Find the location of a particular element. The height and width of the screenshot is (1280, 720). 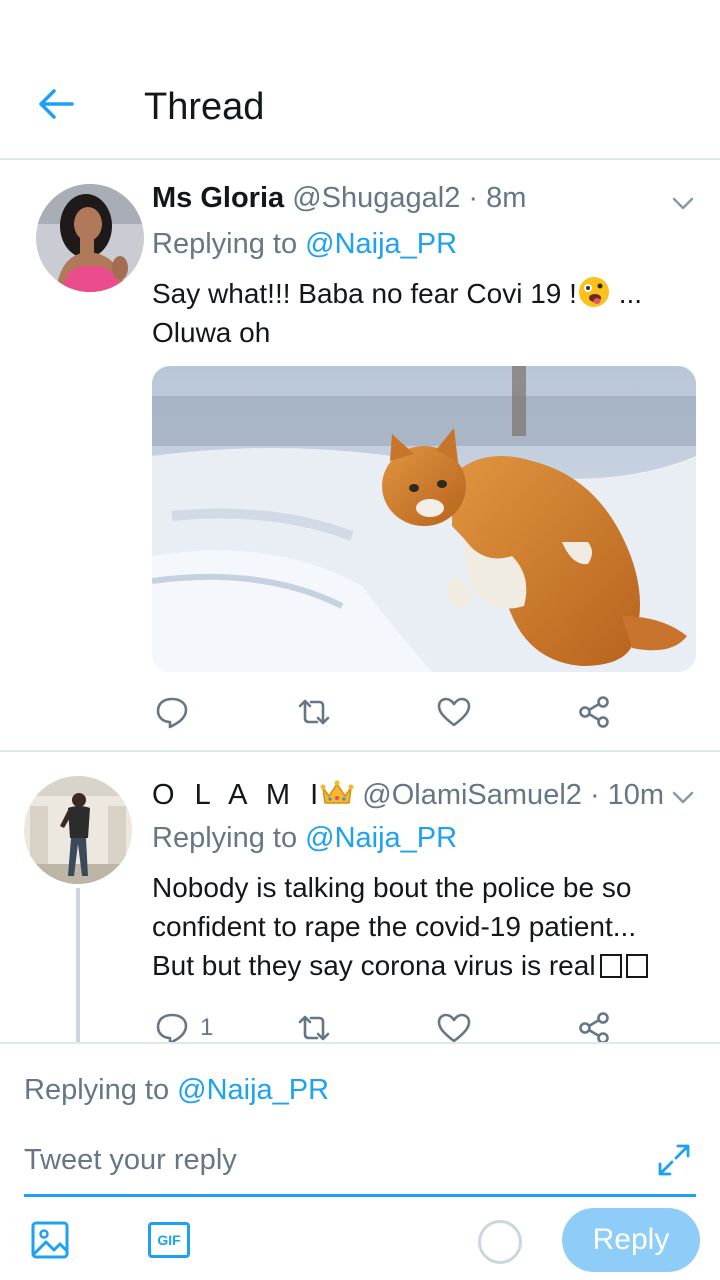

reply-action is located at coordinates (172, 712).